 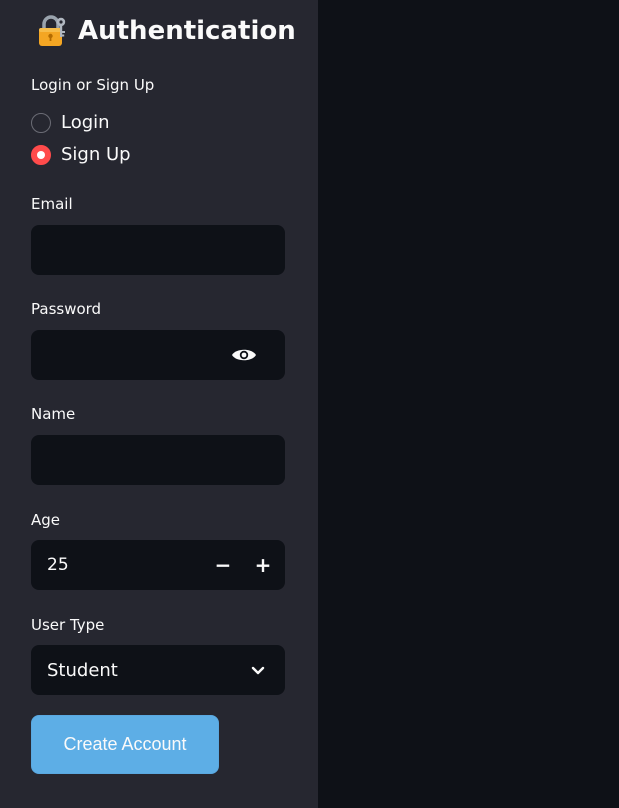 What do you see at coordinates (53, 414) in the screenshot?
I see `name-label: Name` at bounding box center [53, 414].